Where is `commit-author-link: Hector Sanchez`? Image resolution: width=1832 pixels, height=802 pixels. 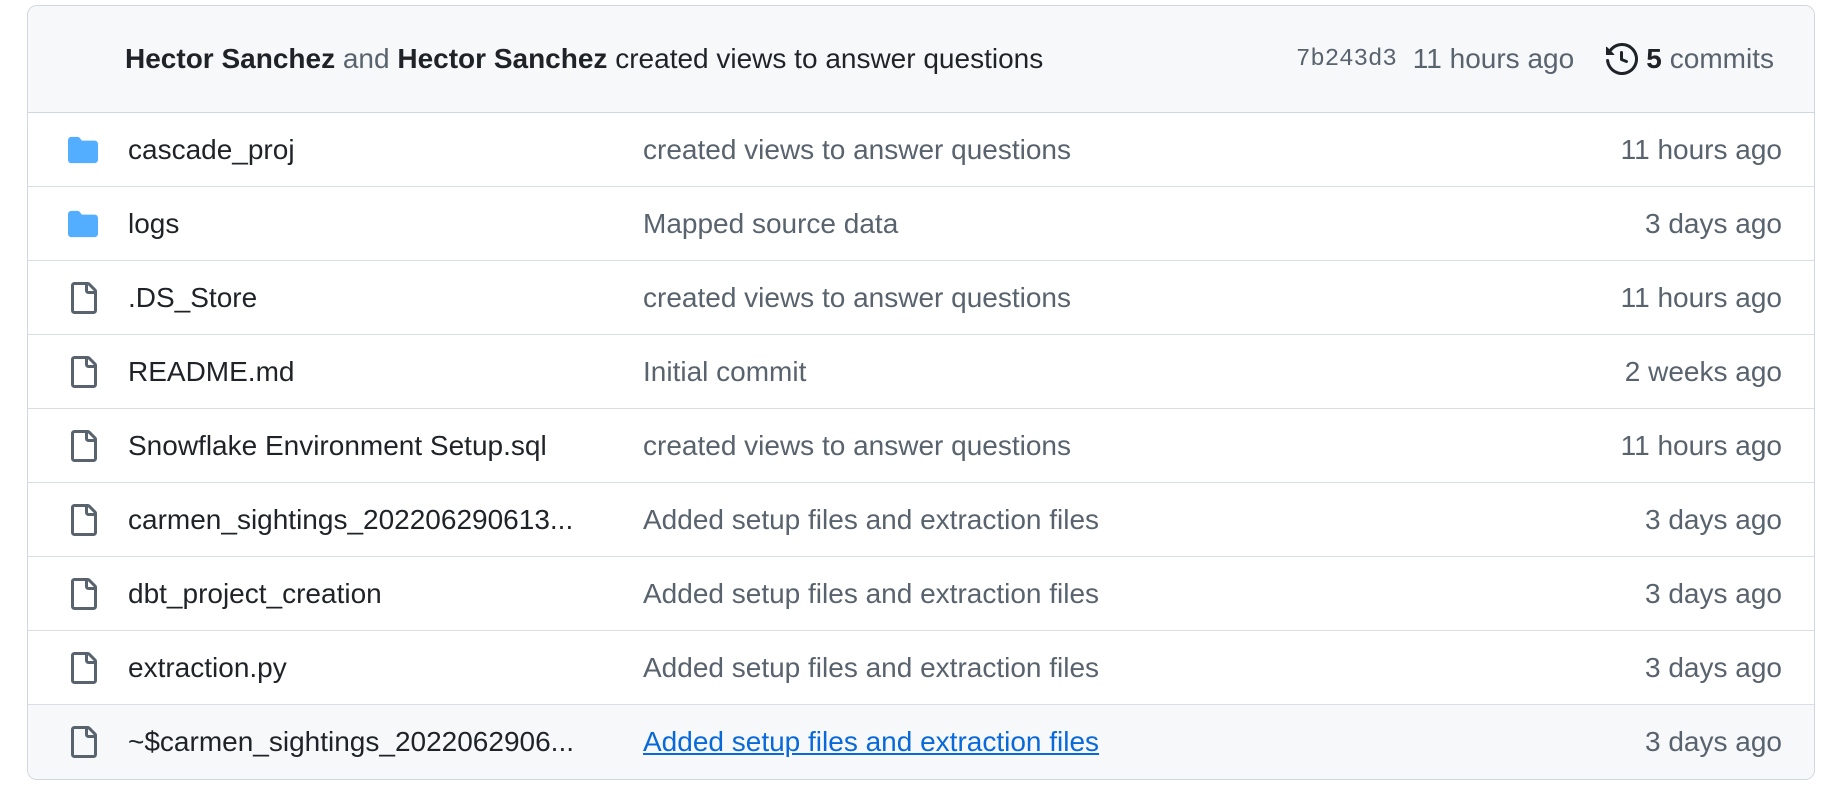
commit-author-link: Hector Sanchez is located at coordinates (230, 58).